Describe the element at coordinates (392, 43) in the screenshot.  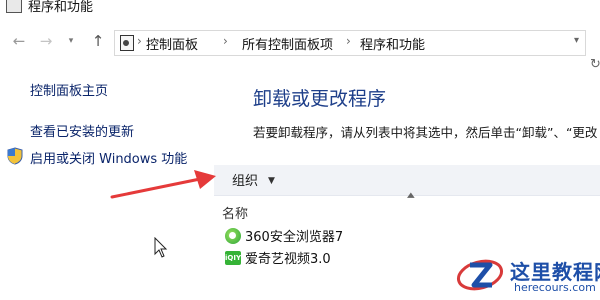
I see `breadcrumb-programs: 程序和功能` at that location.